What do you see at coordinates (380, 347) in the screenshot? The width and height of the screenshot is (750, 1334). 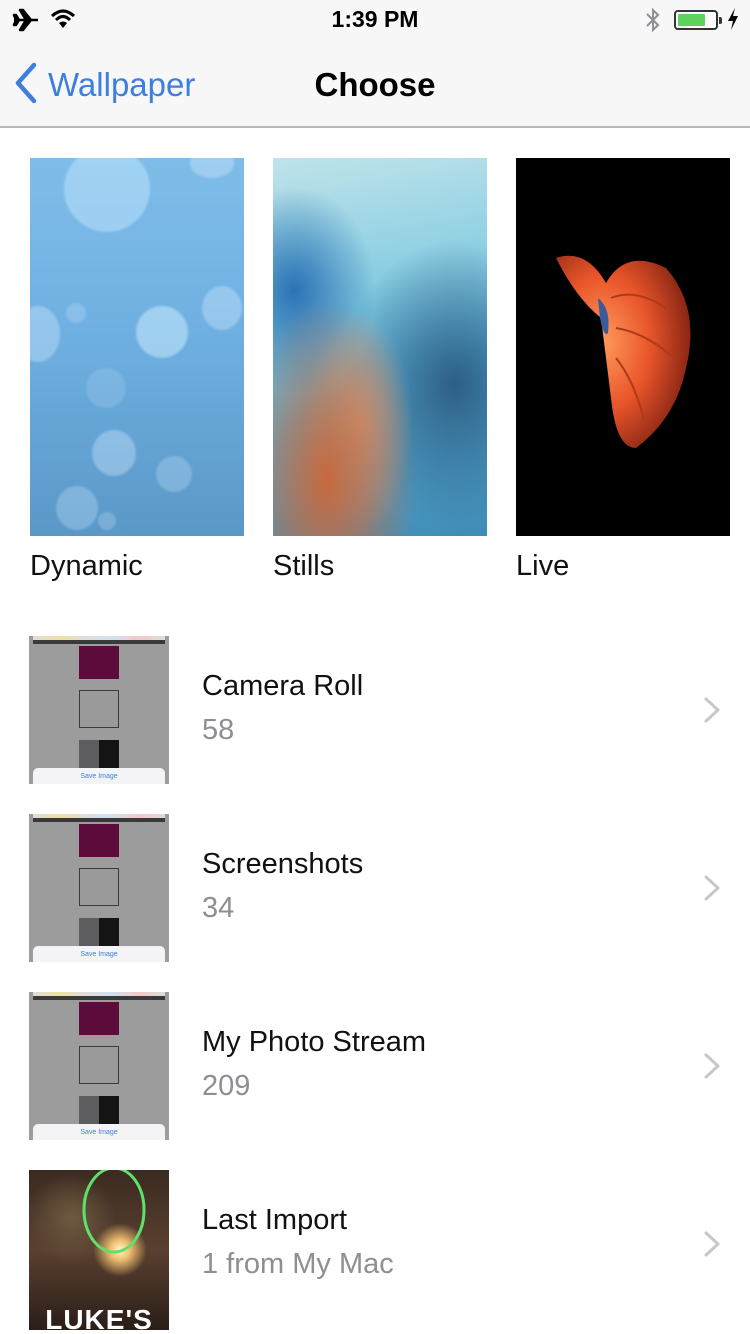 I see `stills-thumbnail` at bounding box center [380, 347].